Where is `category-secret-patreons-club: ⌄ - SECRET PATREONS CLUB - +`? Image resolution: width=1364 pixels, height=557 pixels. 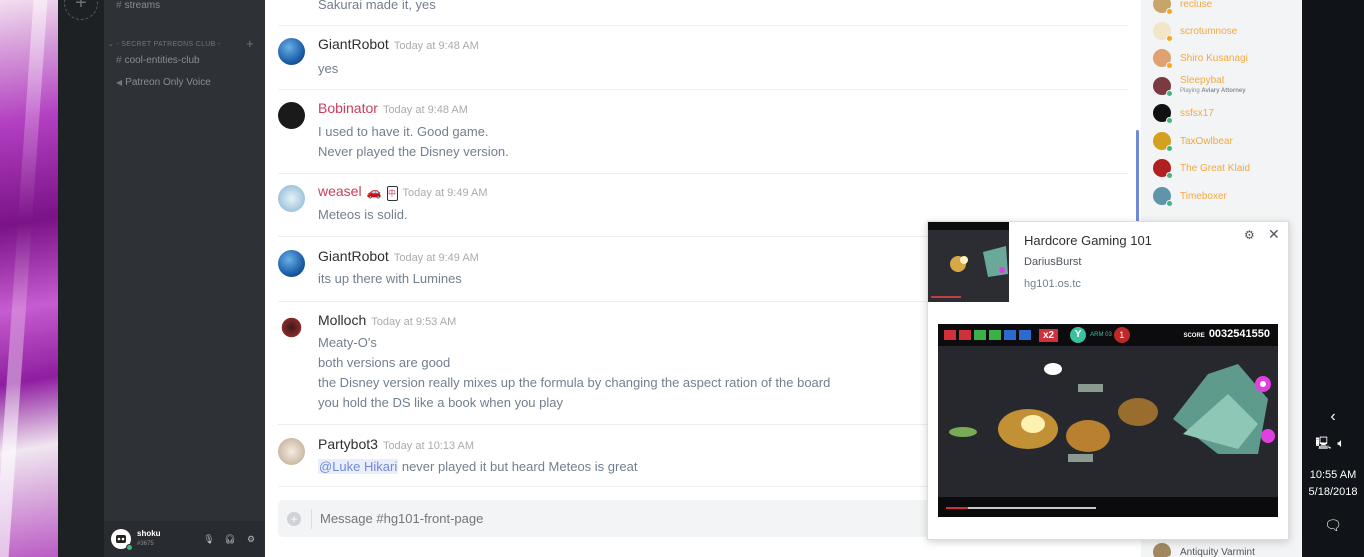 category-secret-patreons-club: ⌄ - SECRET PATREONS CLUB - + is located at coordinates (184, 43).